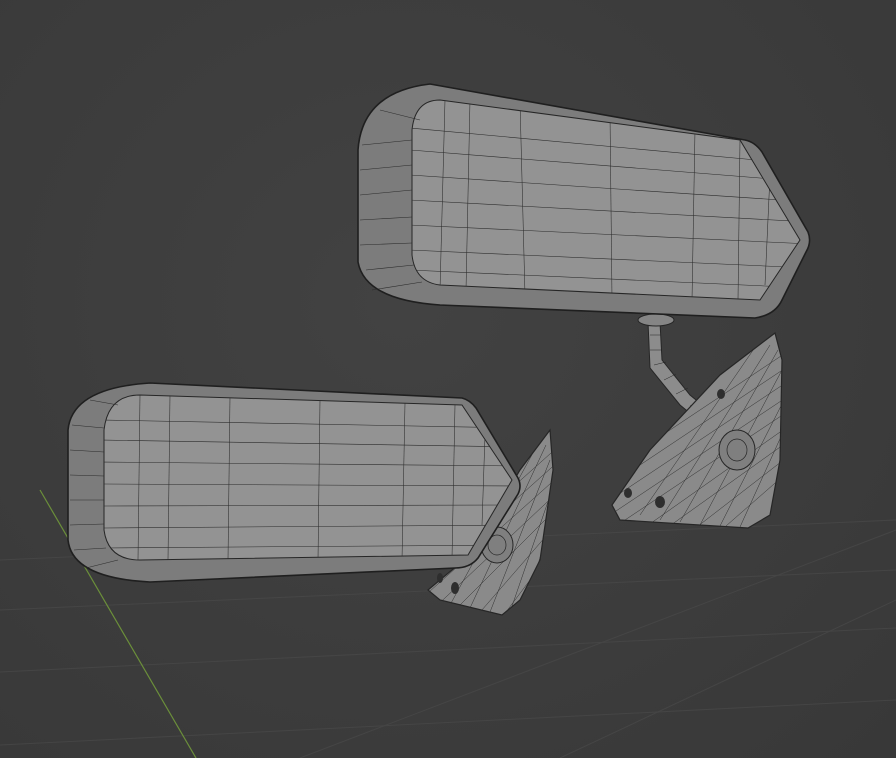 This screenshot has width=896, height=758. I want to click on mounting-bracket, so click(697, 430).